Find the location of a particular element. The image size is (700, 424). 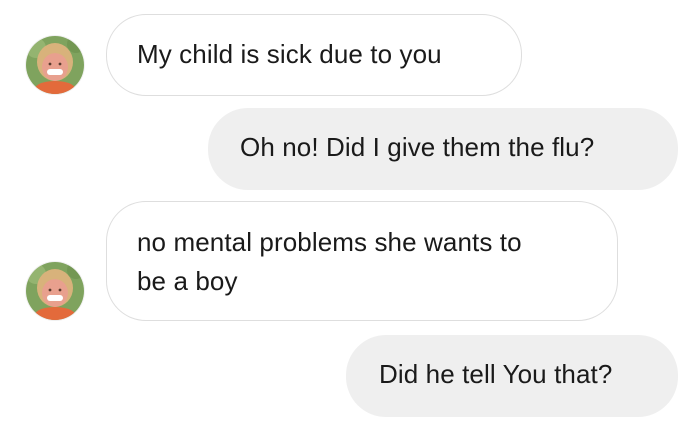

message-bubble-outgoing: Did he tell You that? is located at coordinates (512, 376).